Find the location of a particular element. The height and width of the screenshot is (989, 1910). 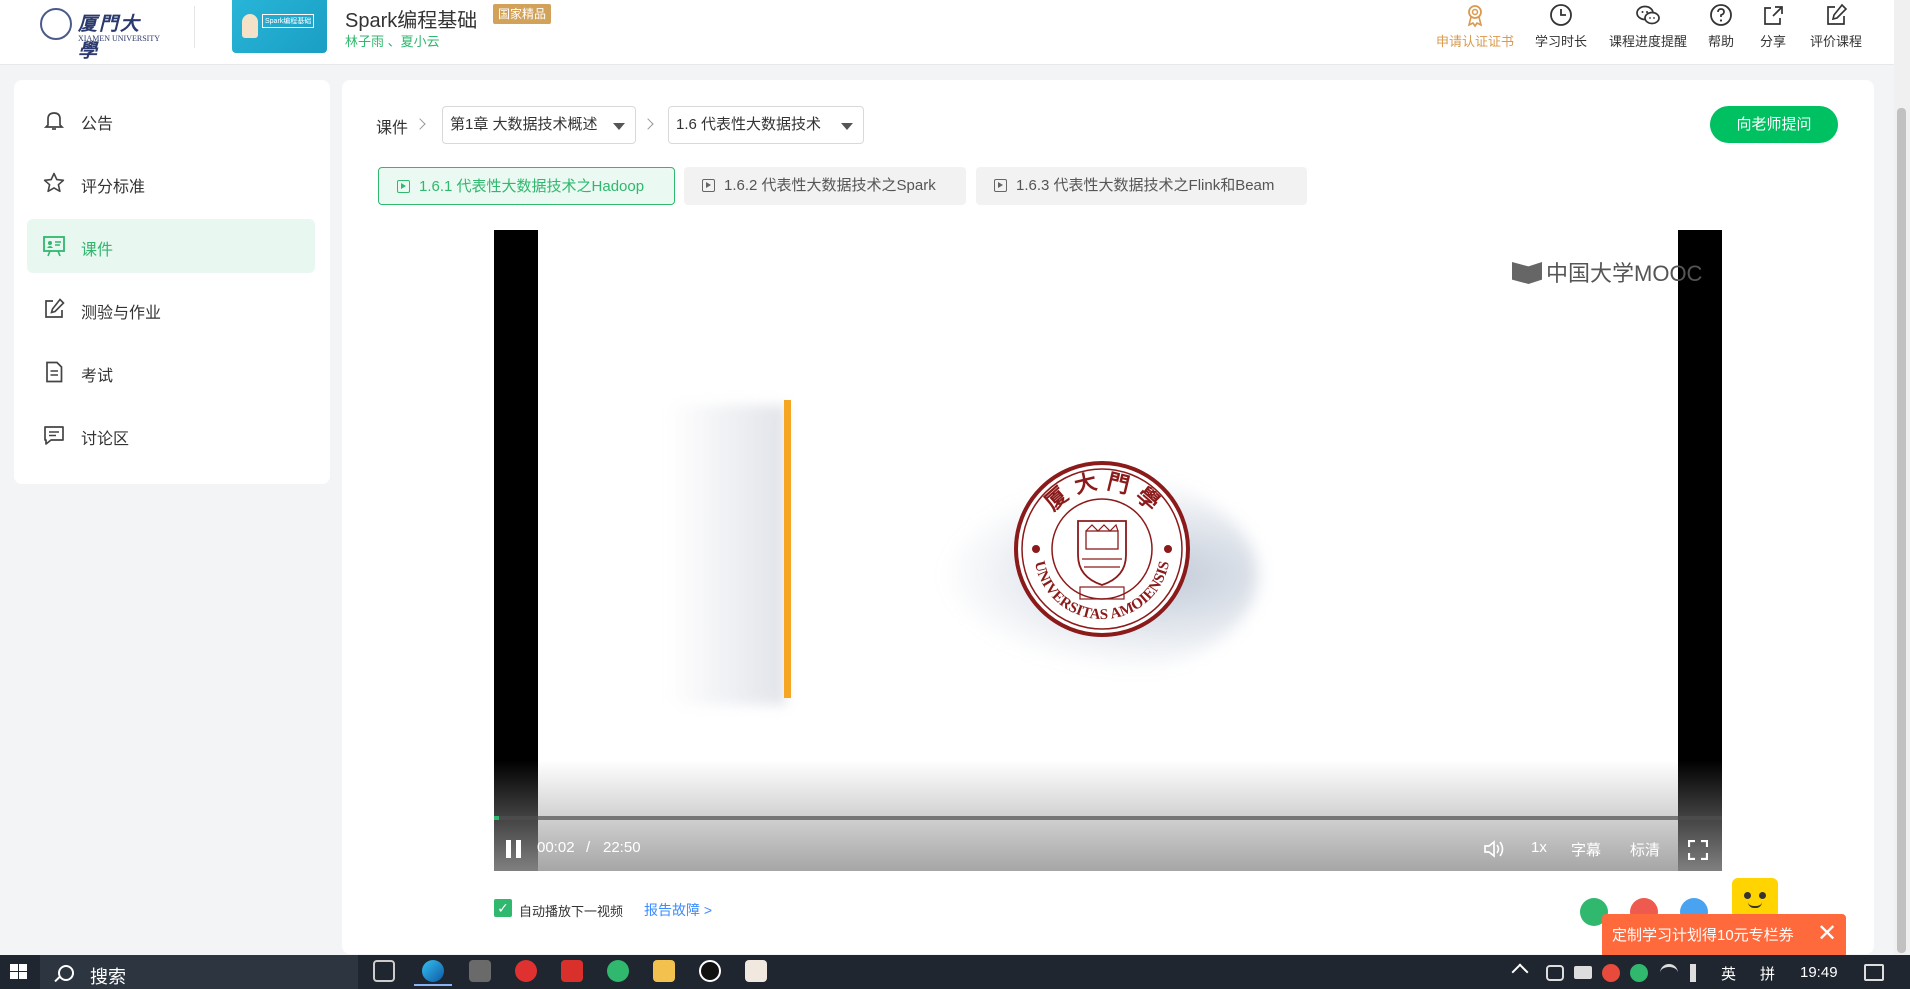

university-seal-icon is located at coordinates (56, 24).